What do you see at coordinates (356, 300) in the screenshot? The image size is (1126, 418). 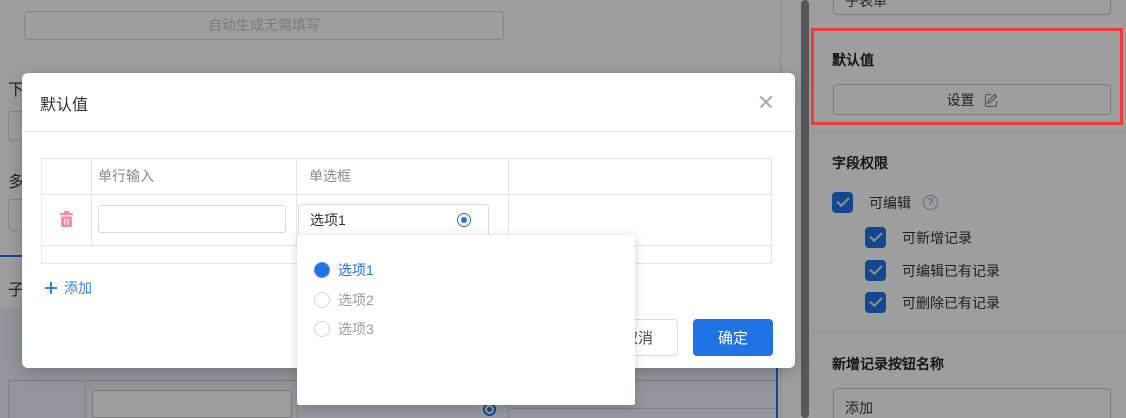 I see `option-label: 选项2` at bounding box center [356, 300].